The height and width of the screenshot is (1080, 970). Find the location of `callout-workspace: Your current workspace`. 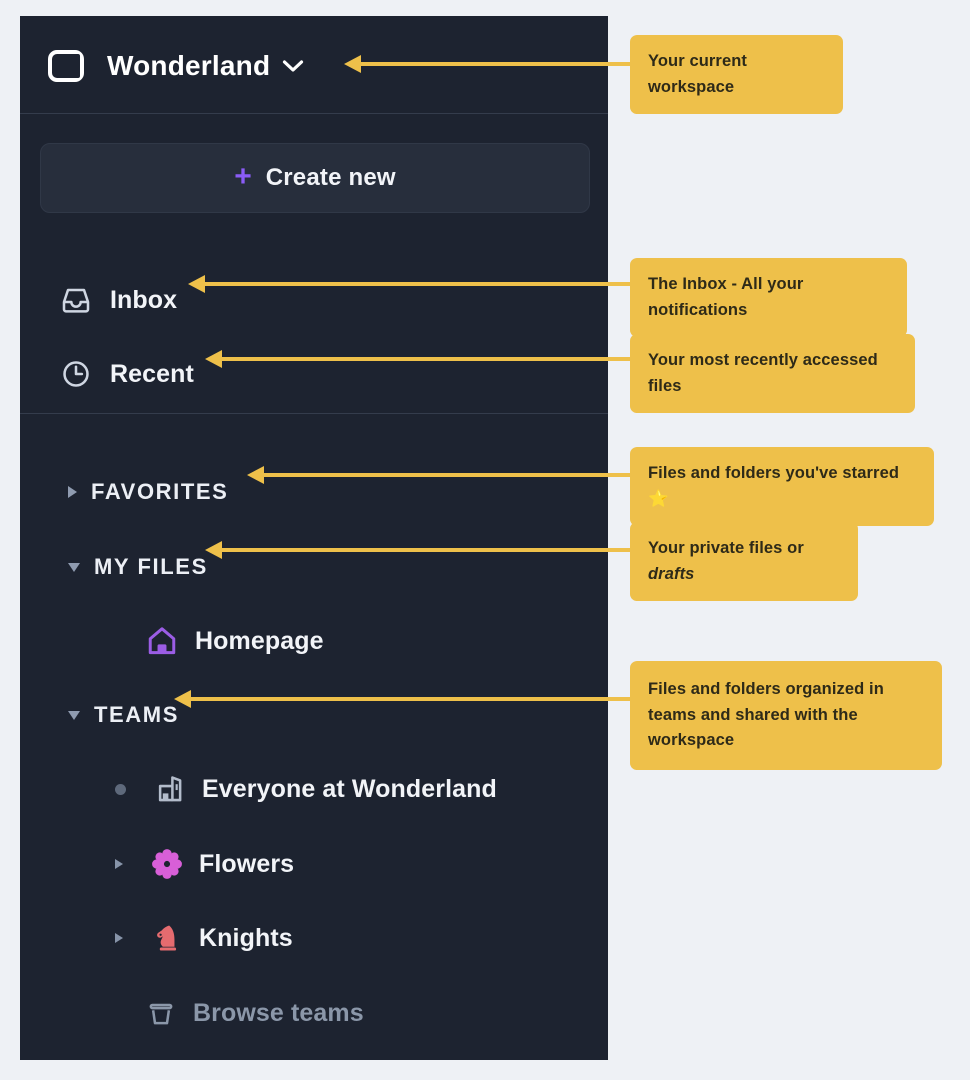

callout-workspace: Your current workspace is located at coordinates (736, 75).